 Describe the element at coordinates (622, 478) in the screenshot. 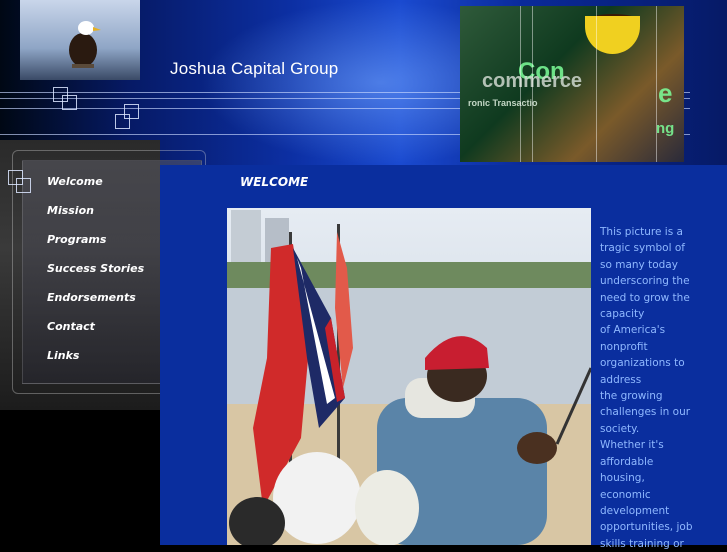

I see `caption-line: housing,` at that location.